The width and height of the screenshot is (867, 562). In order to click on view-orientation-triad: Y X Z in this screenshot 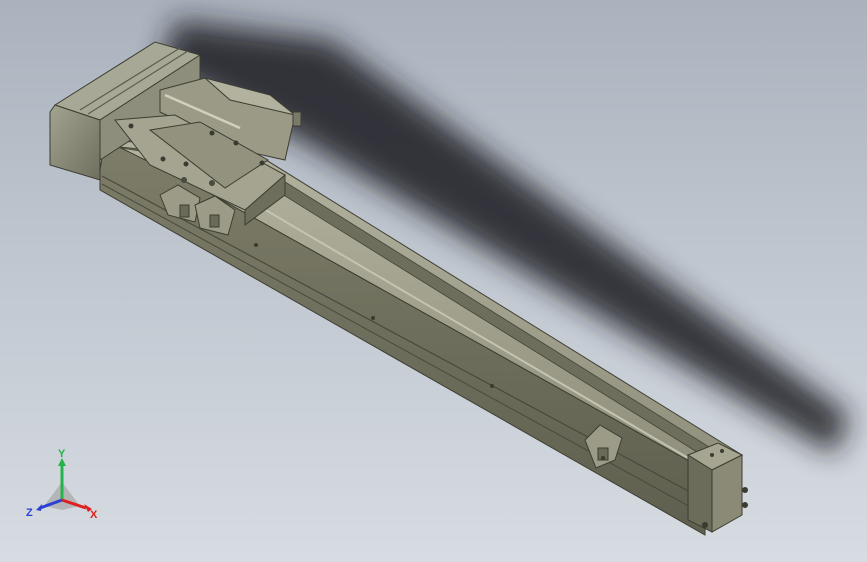, I will do `click(67, 488)`.